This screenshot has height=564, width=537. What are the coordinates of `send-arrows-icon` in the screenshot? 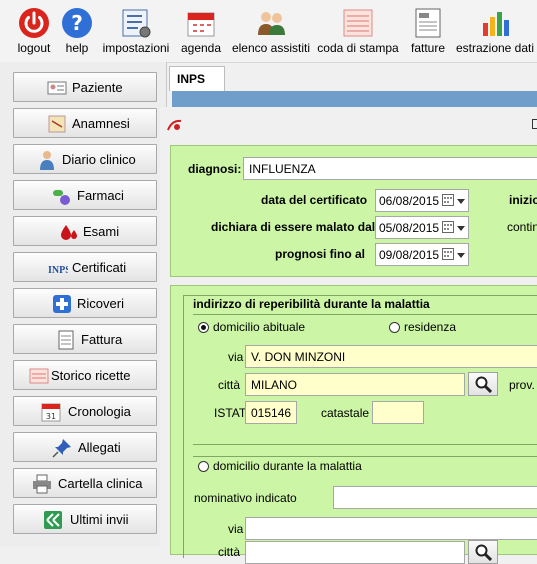 It's located at (53, 520).